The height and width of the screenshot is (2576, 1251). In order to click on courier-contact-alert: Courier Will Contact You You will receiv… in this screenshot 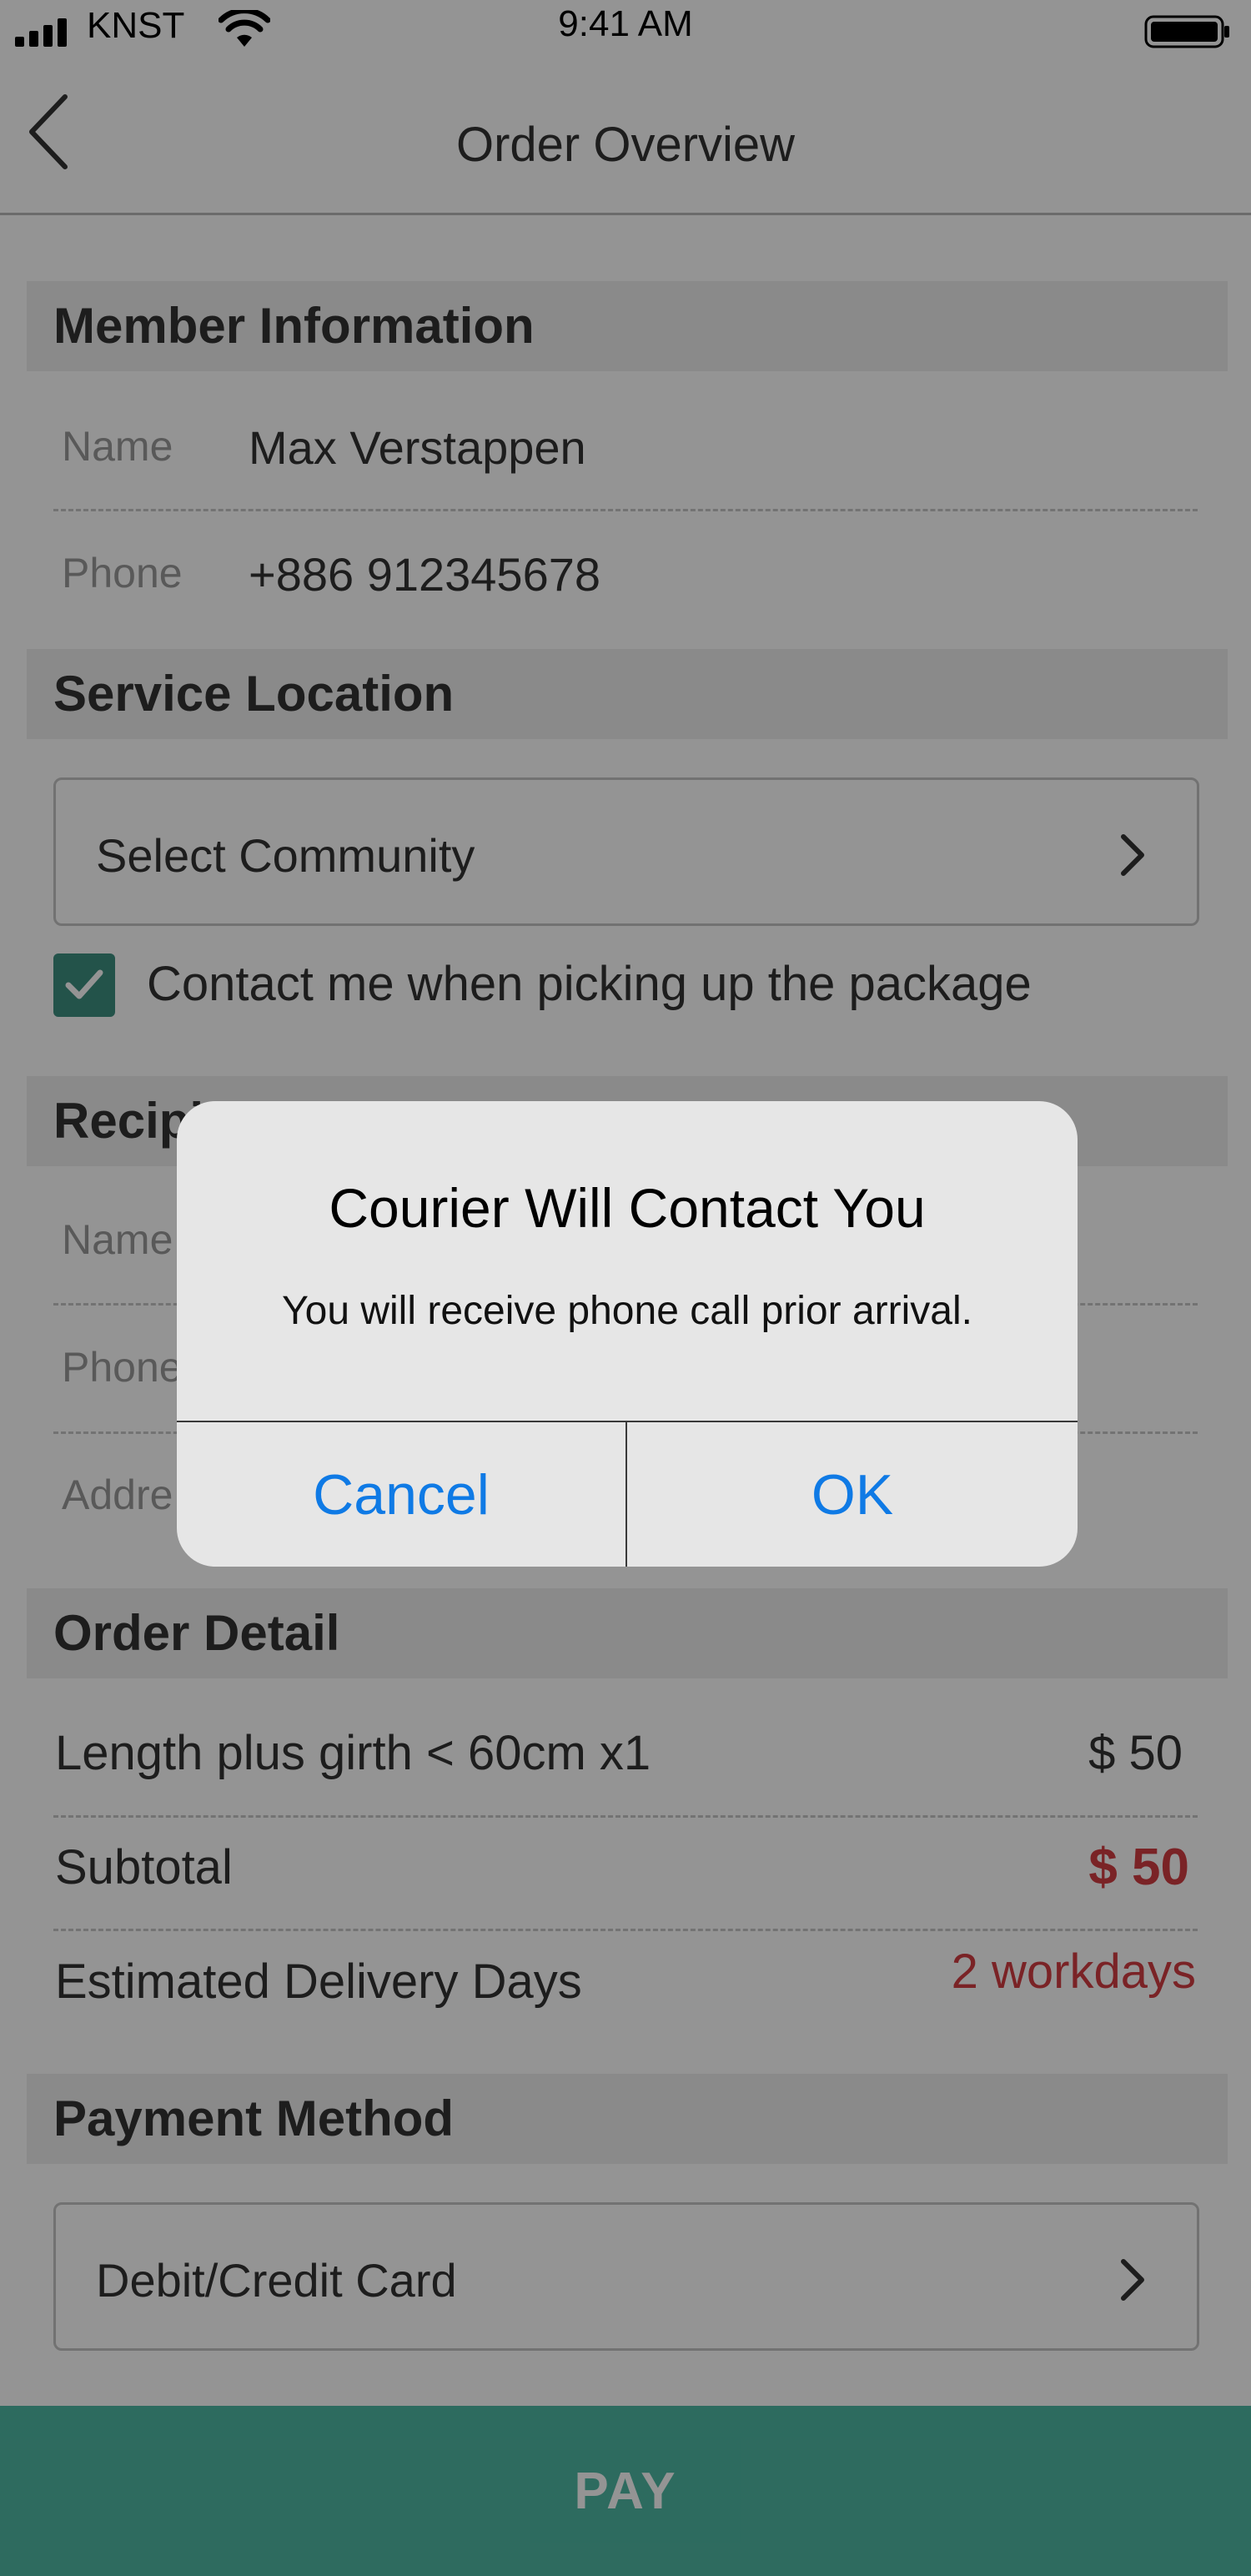, I will do `click(627, 1334)`.